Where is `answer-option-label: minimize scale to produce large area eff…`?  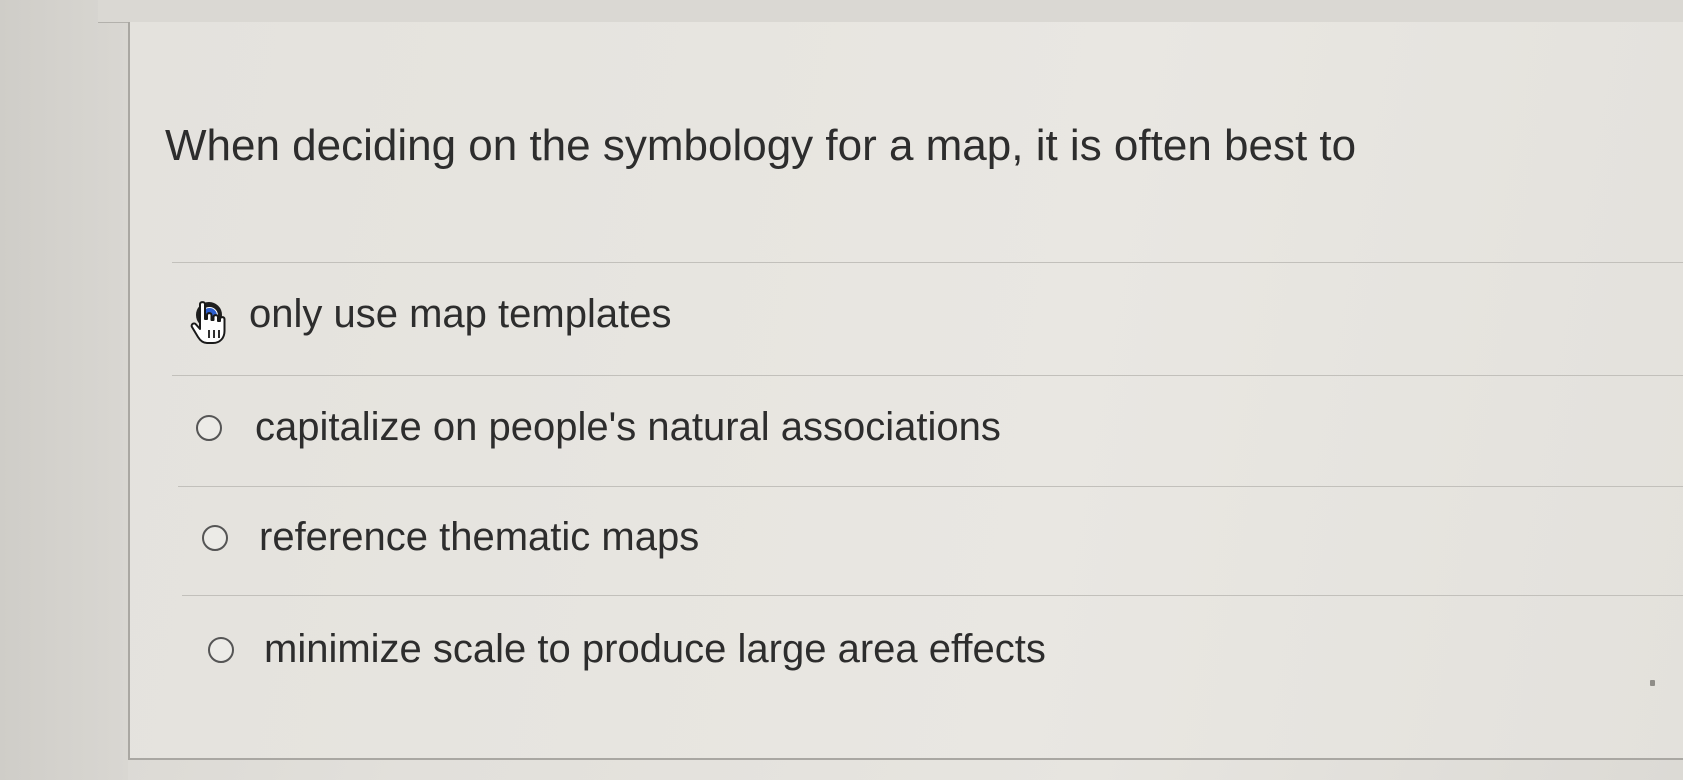
answer-option-label: minimize scale to produce large area eff… is located at coordinates (655, 649).